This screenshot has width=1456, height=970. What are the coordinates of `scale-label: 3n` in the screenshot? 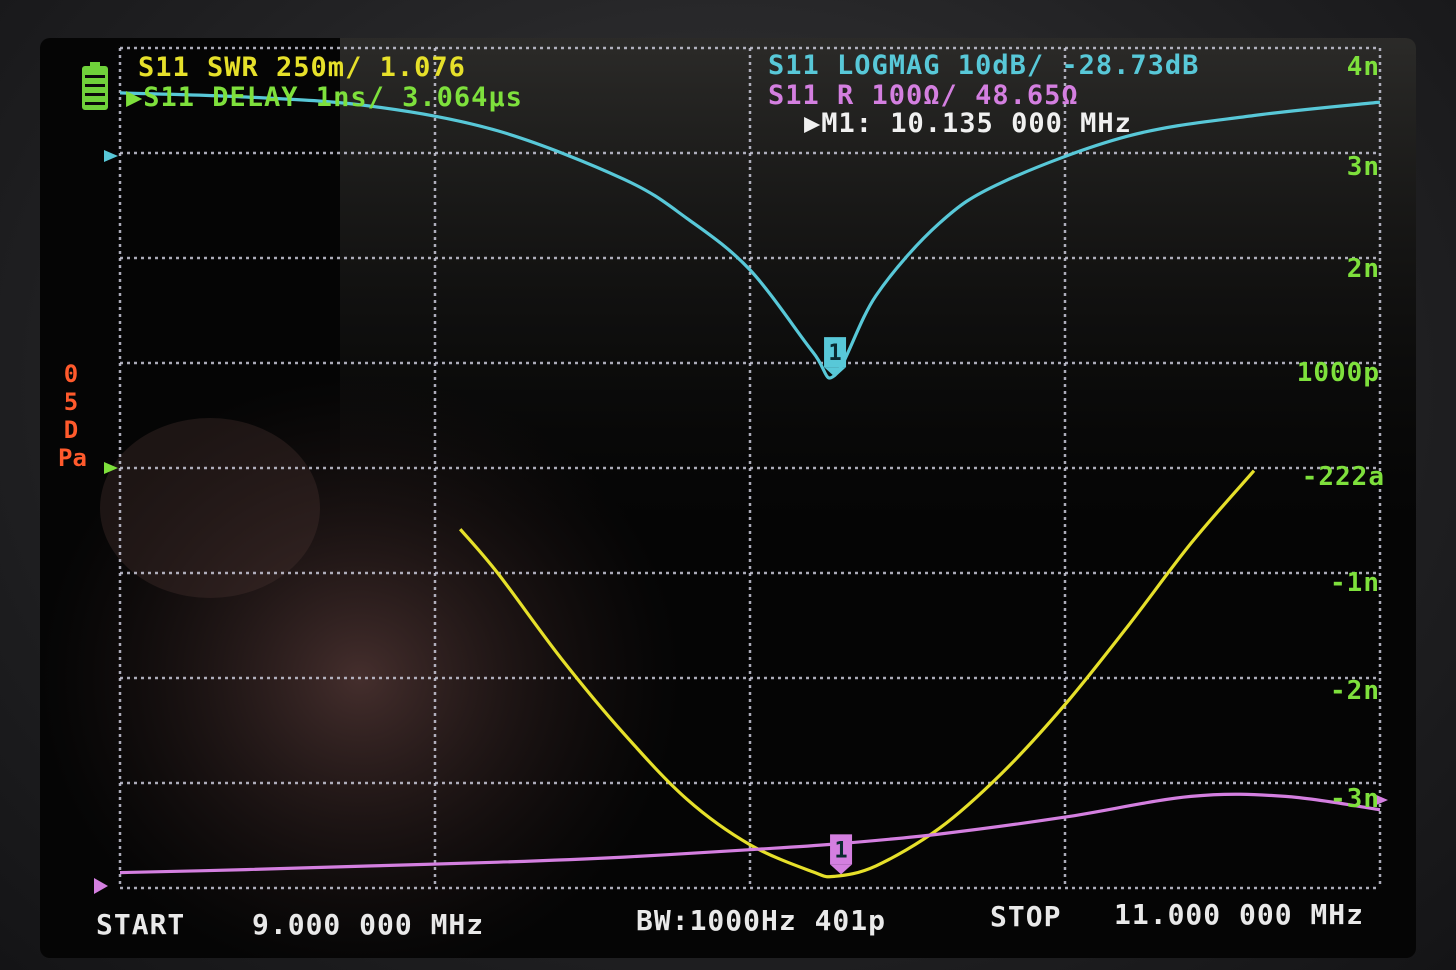 It's located at (1363, 167).